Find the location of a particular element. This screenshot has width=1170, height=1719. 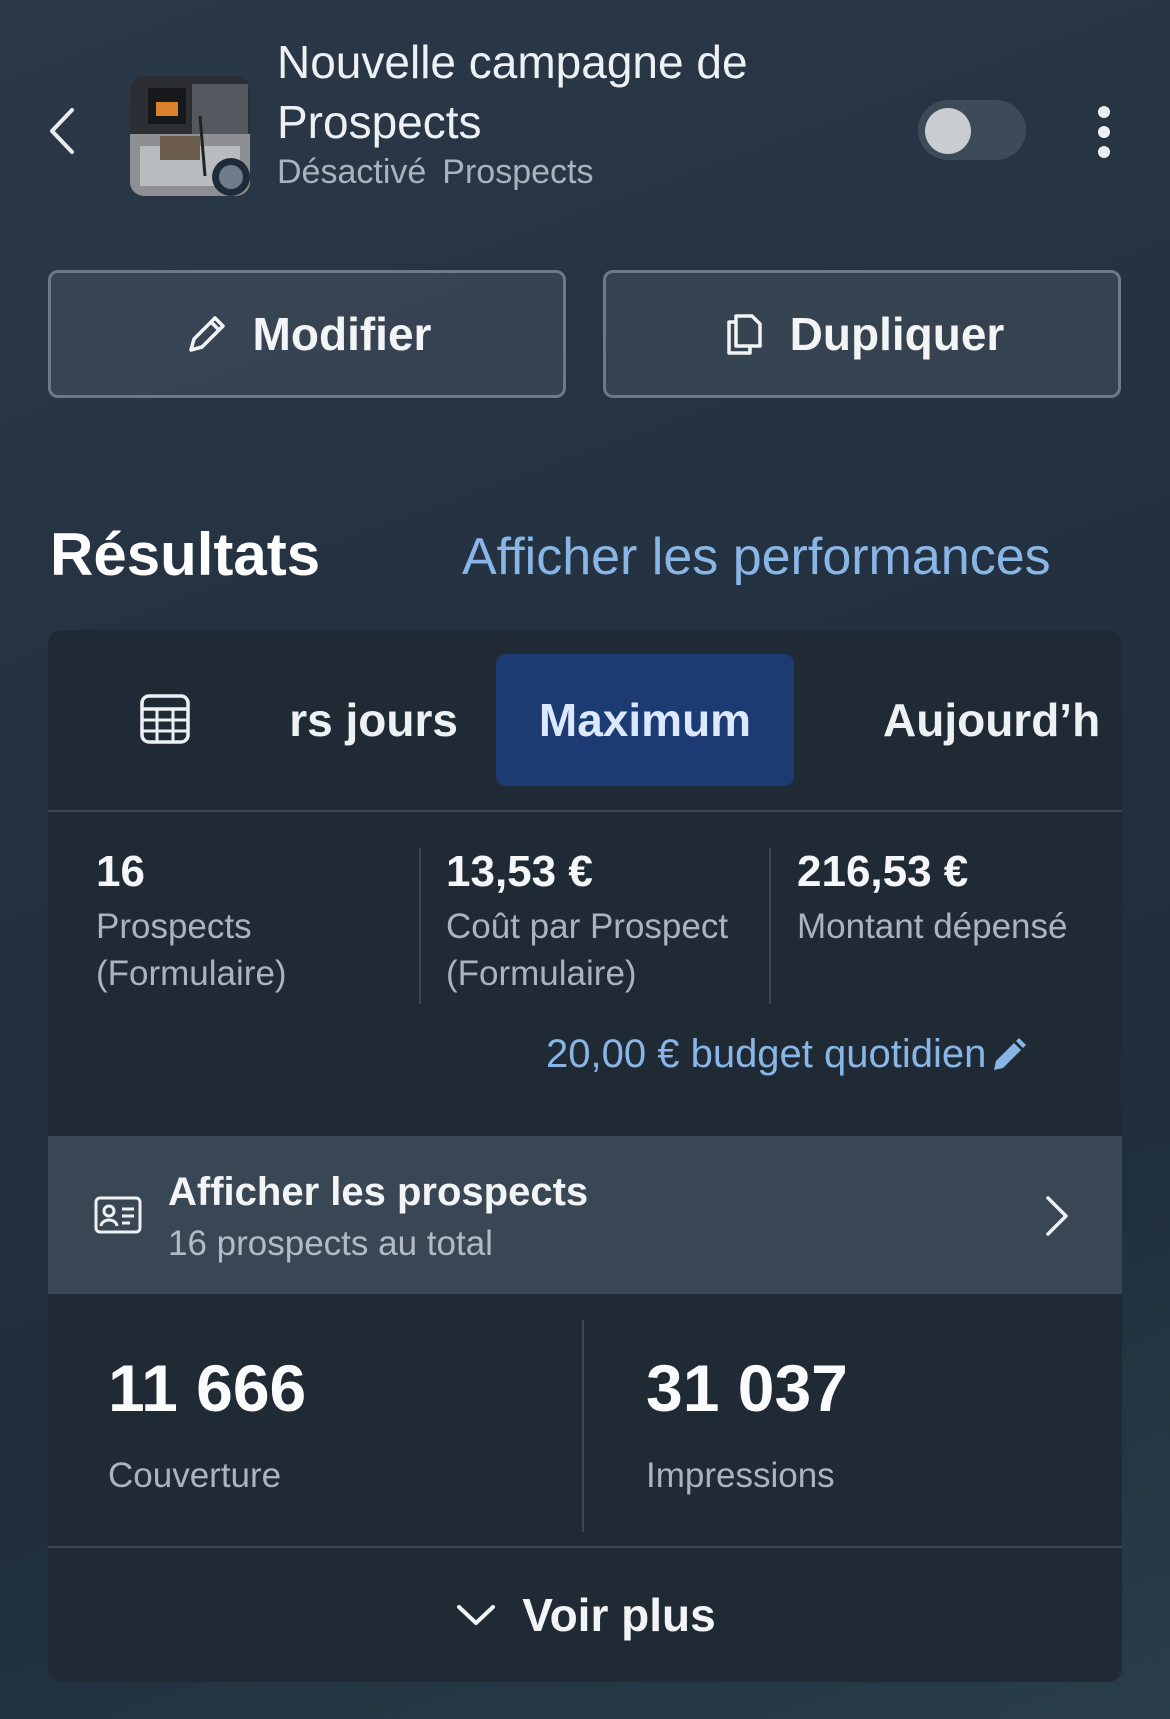

see-more-label: Voir plus is located at coordinates (619, 1615).